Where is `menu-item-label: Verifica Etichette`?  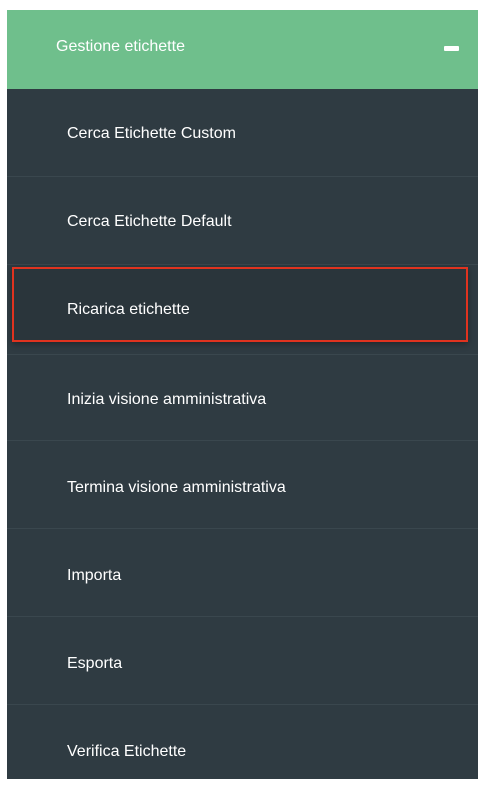
menu-item-label: Verifica Etichette is located at coordinates (127, 751).